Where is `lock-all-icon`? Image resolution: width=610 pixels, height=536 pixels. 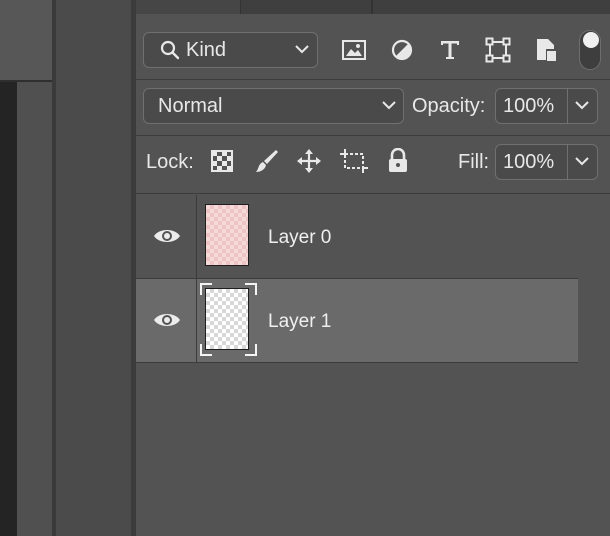
lock-all-icon is located at coordinates (398, 161).